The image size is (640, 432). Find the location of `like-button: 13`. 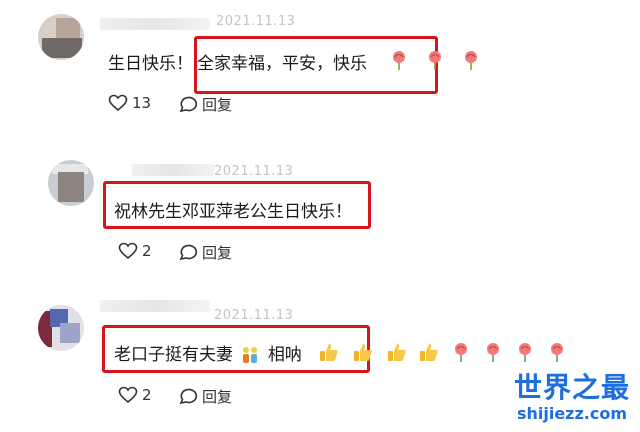

like-button: 13 is located at coordinates (129, 103).